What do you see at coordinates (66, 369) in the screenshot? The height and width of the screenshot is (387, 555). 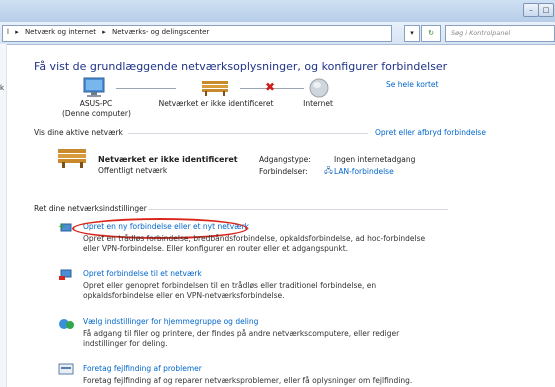 I see `troubleshoot-icon` at bounding box center [66, 369].